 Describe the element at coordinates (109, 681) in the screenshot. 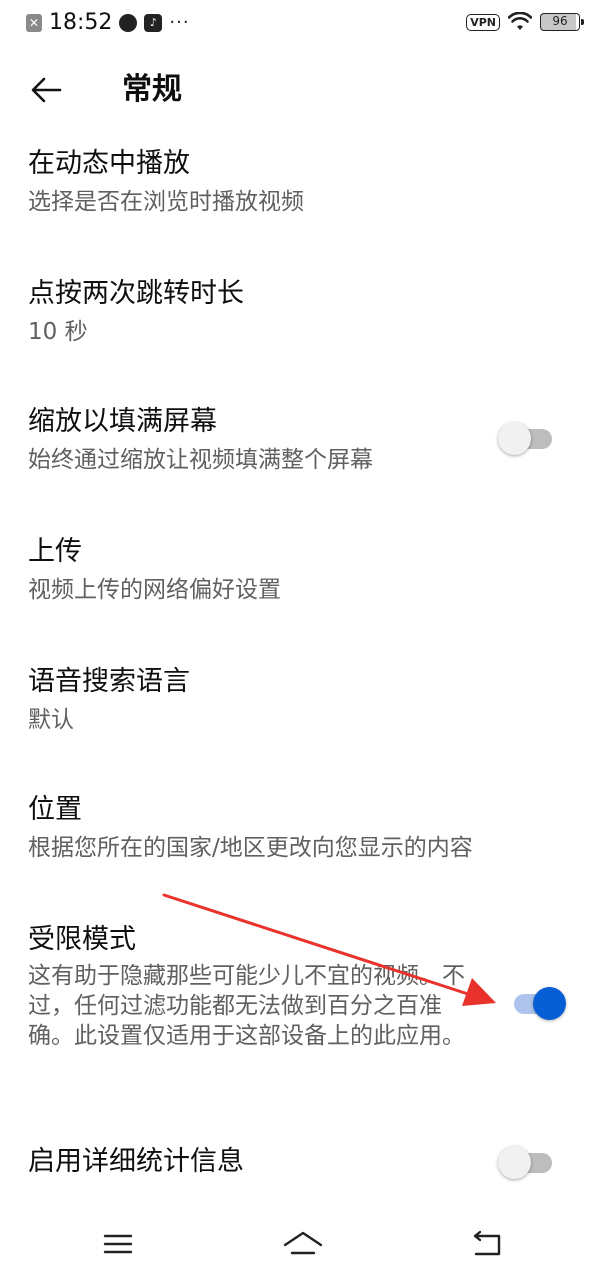

I see `setting-title: 语音搜索语言` at that location.